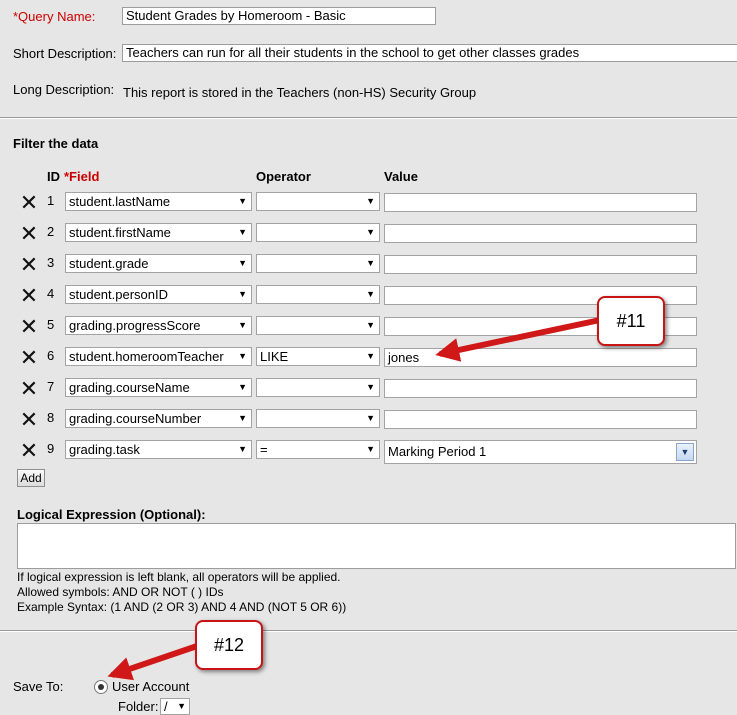 The image size is (737, 715). What do you see at coordinates (631, 321) in the screenshot?
I see `callout-11: #11` at bounding box center [631, 321].